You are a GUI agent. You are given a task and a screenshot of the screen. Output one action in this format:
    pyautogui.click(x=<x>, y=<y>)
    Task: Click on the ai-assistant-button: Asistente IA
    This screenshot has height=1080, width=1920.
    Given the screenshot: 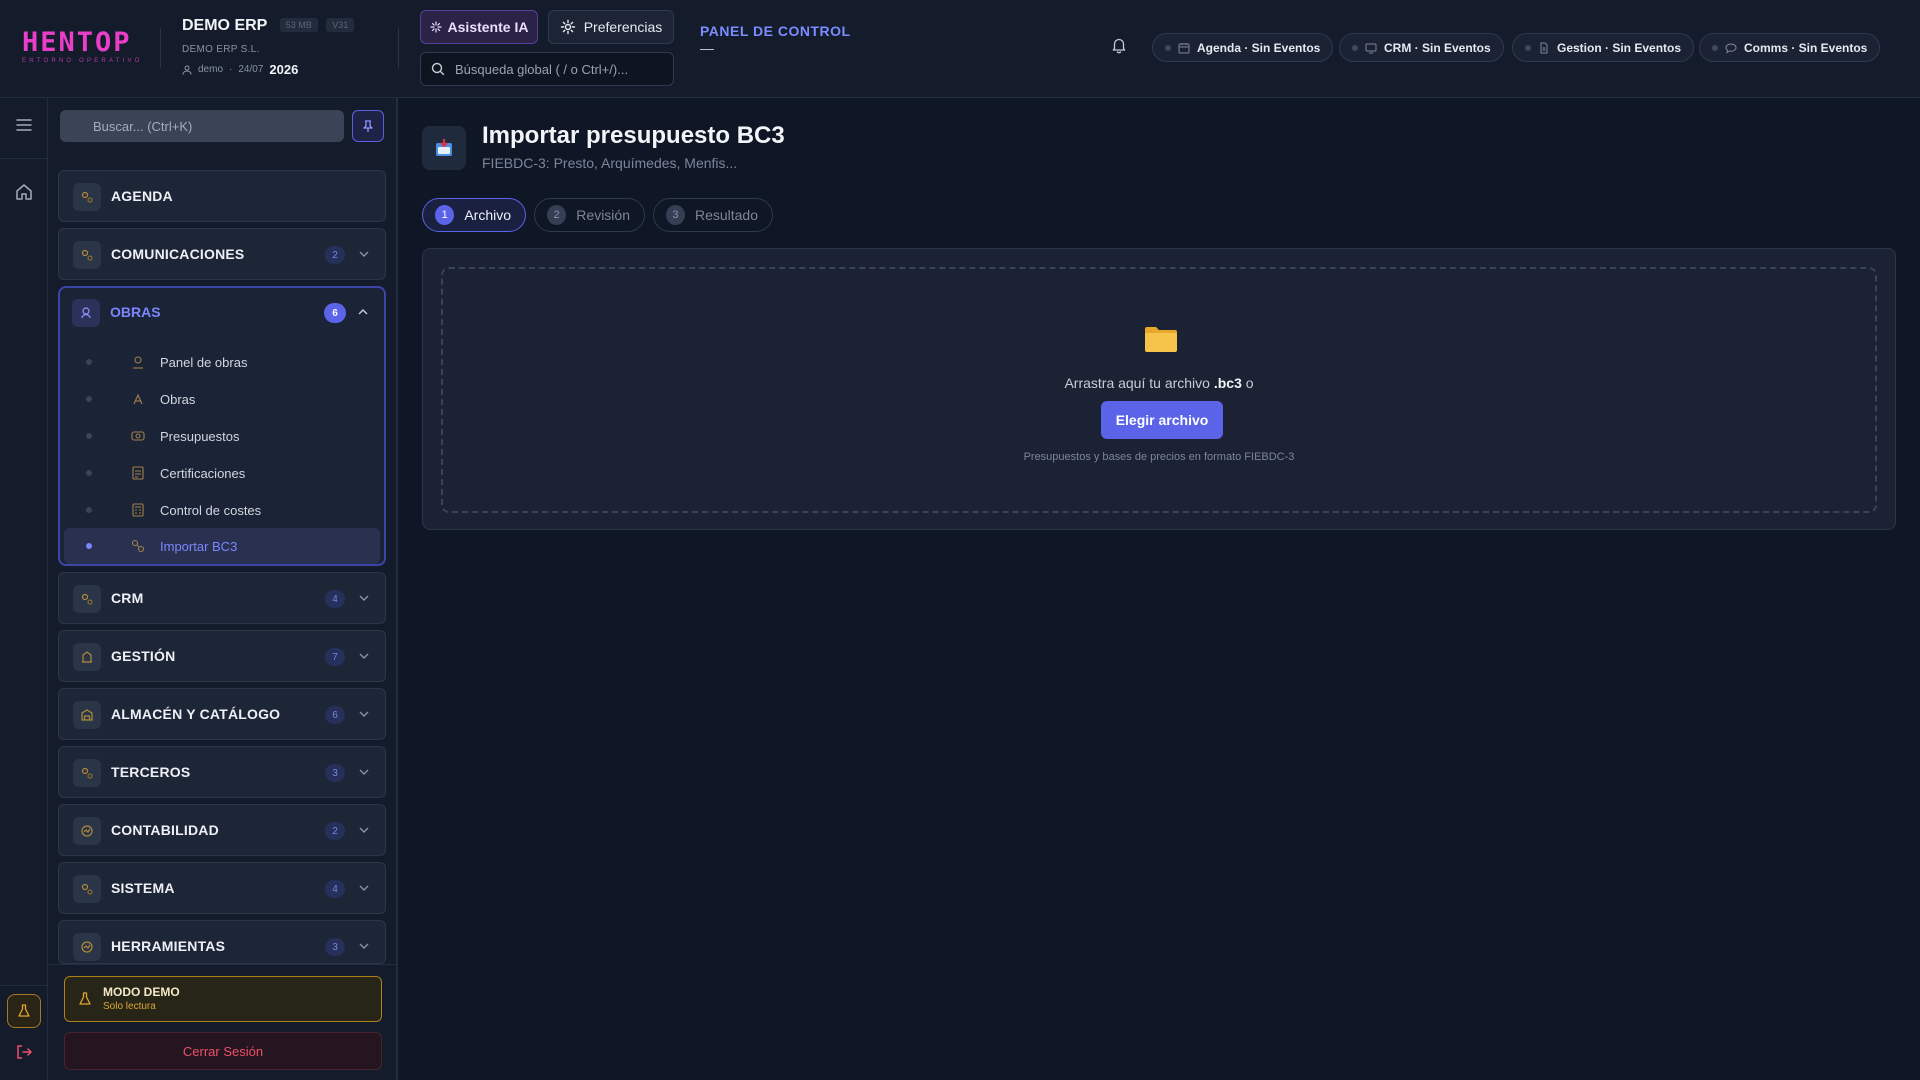 What is the action you would take?
    pyautogui.click(x=479, y=27)
    